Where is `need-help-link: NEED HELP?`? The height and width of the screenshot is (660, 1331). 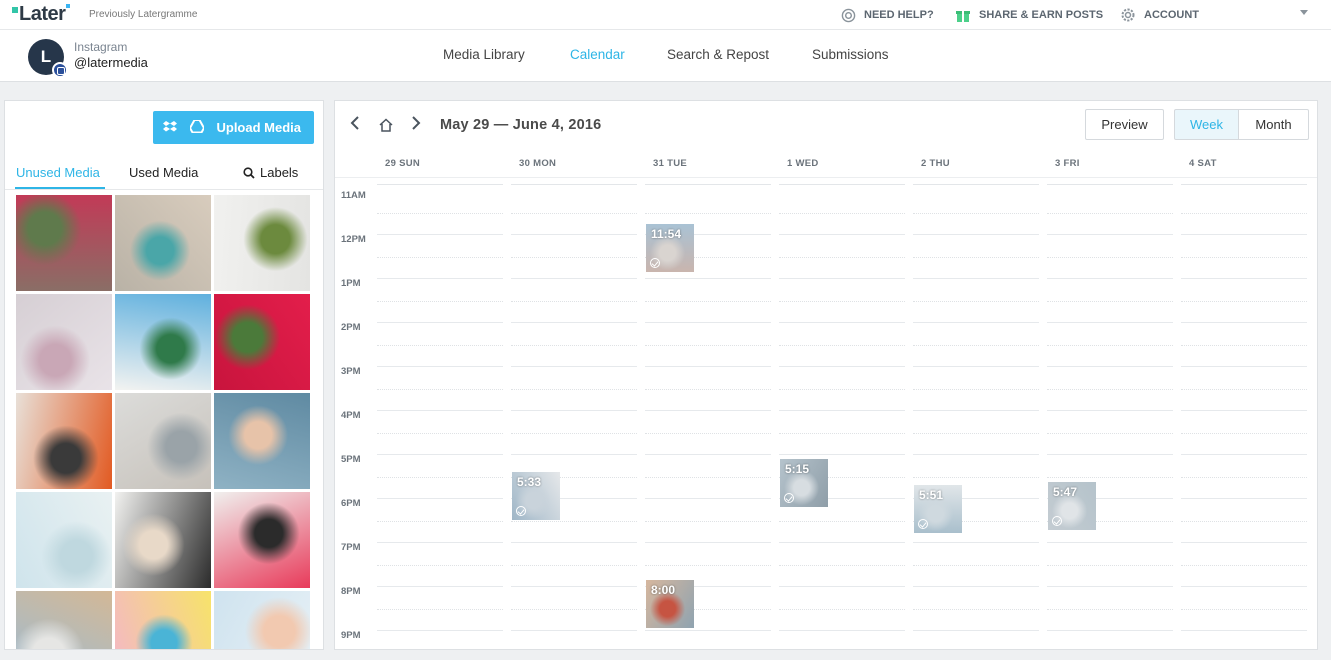 need-help-link: NEED HELP? is located at coordinates (887, 15).